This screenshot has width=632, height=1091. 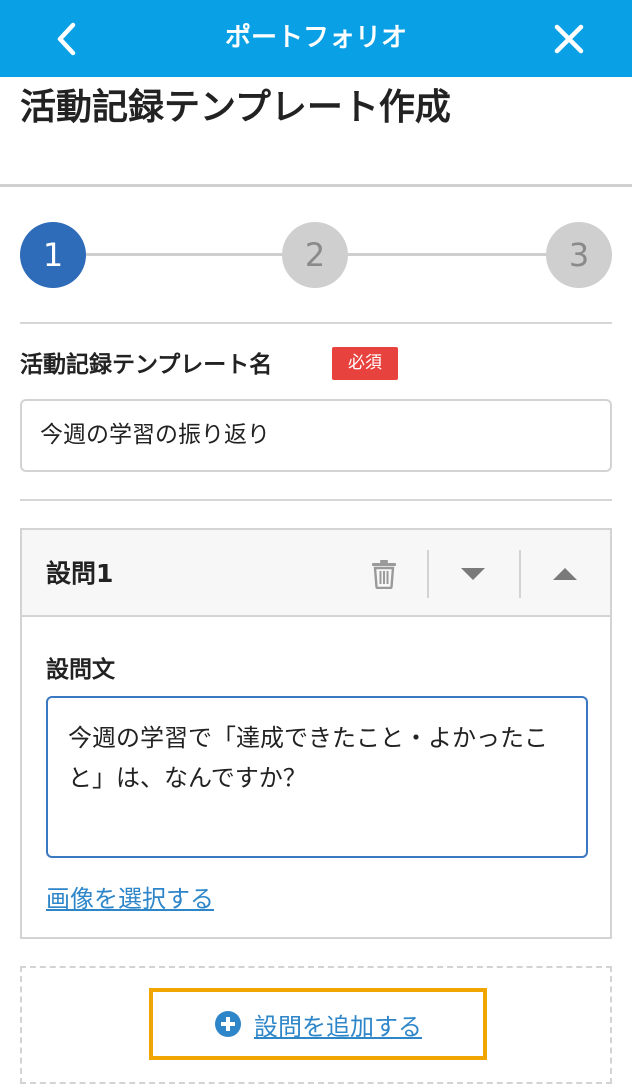 What do you see at coordinates (316, 185) in the screenshot?
I see `title-divider` at bounding box center [316, 185].